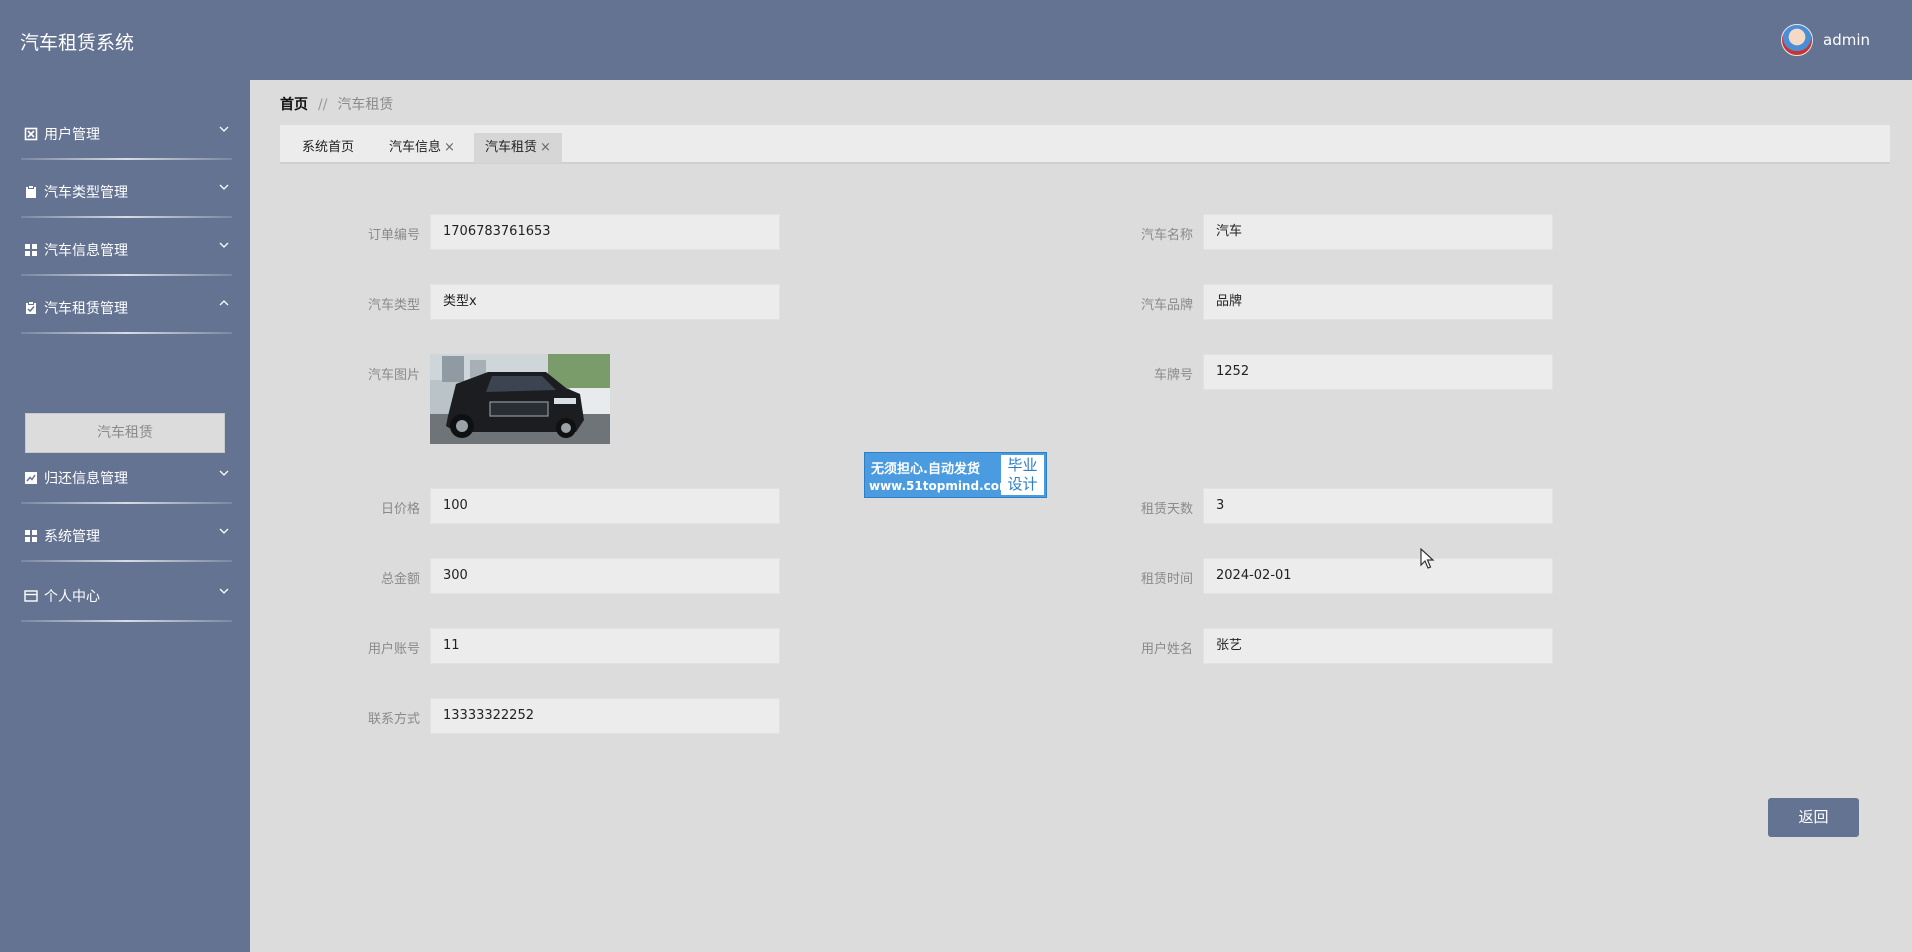  Describe the element at coordinates (393, 649) in the screenshot. I see `user-account-label: 用户账号` at that location.